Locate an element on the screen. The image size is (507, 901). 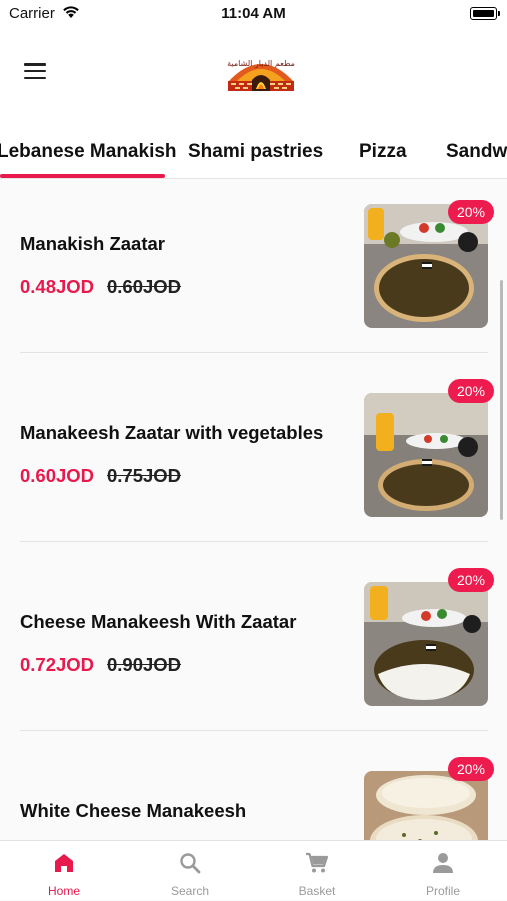
product-price: 0.72JOD is located at coordinates (57, 664).